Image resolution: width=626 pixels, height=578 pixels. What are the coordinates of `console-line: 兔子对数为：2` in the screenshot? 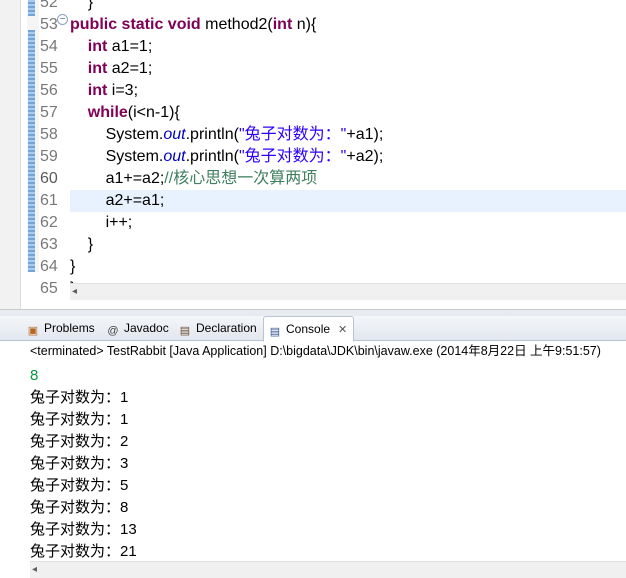 It's located at (79, 441).